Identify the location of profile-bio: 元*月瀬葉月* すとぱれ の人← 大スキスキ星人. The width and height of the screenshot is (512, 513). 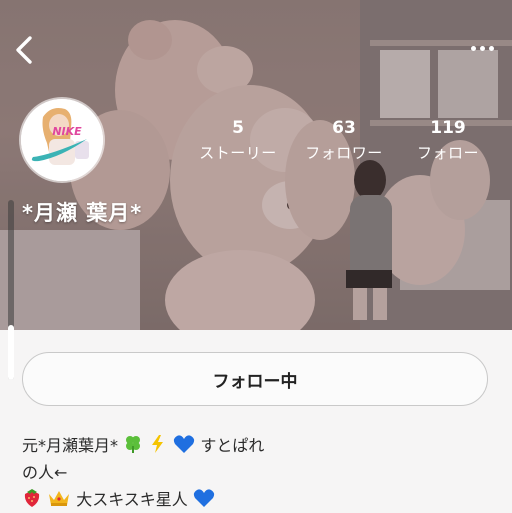
(257, 472).